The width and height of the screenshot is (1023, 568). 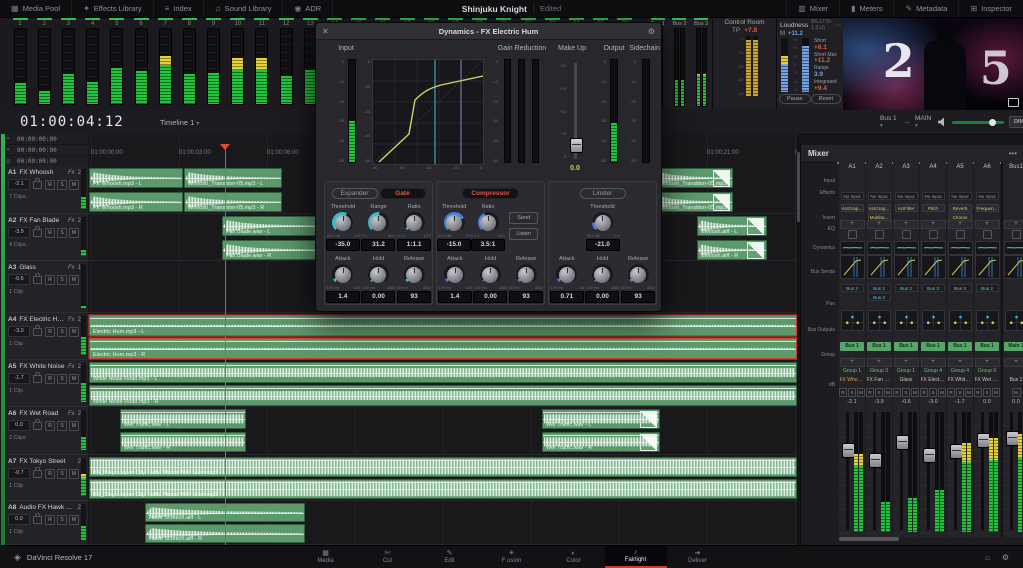 What do you see at coordinates (488, 31) in the screenshot?
I see `dialog-titlebar: ✕ Dynamics - FX Electric Hum ⚙` at bounding box center [488, 31].